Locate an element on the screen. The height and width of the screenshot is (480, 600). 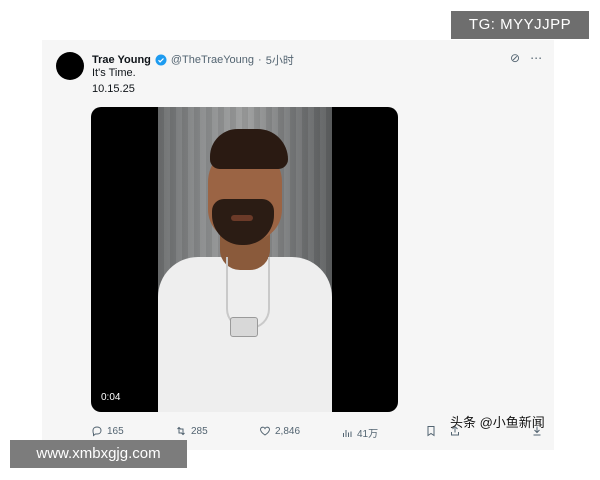
heart-icon is located at coordinates (265, 431).